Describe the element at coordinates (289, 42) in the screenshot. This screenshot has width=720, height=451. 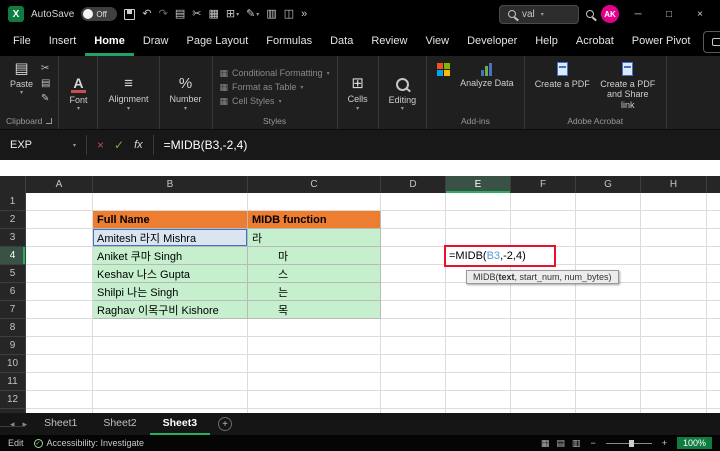
I see `ribbon-tab-formulas: Formulas` at that location.